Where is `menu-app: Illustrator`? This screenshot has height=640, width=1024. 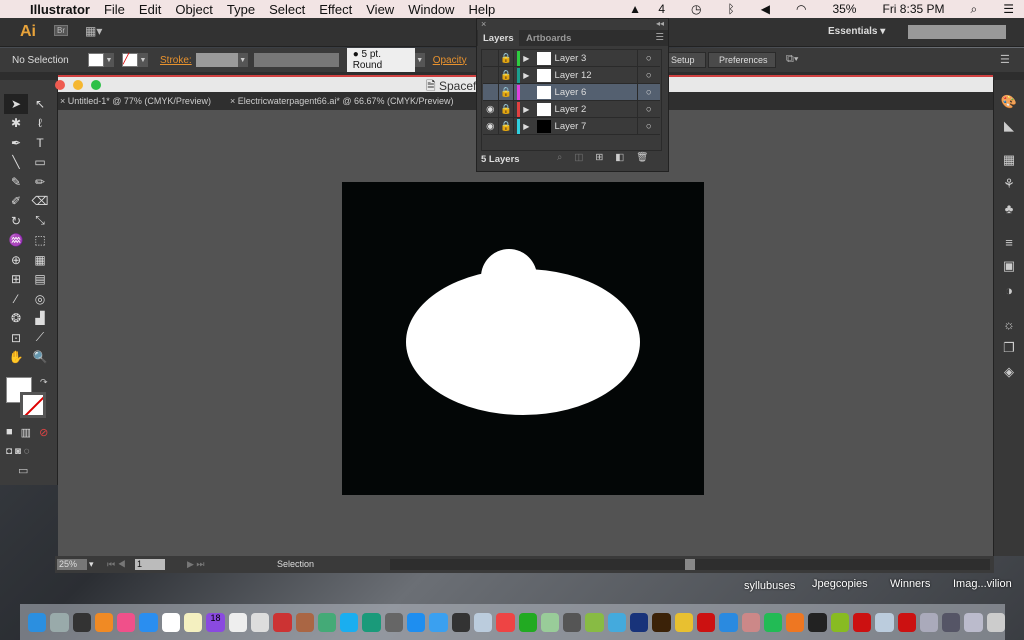 menu-app: Illustrator is located at coordinates (60, 9).